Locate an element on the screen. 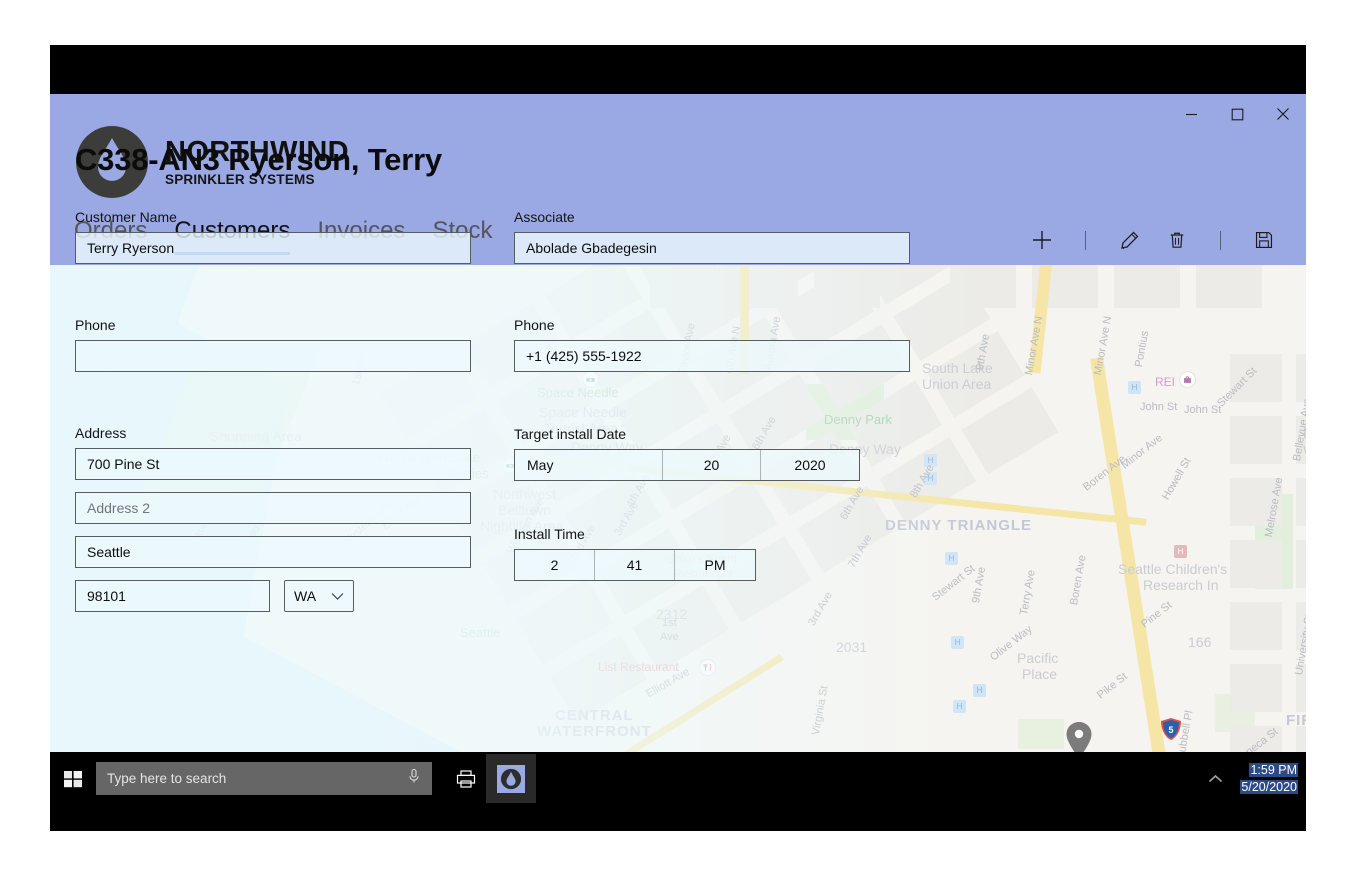 The width and height of the screenshot is (1356, 884). time-picker: 2 41 PM is located at coordinates (635, 565).